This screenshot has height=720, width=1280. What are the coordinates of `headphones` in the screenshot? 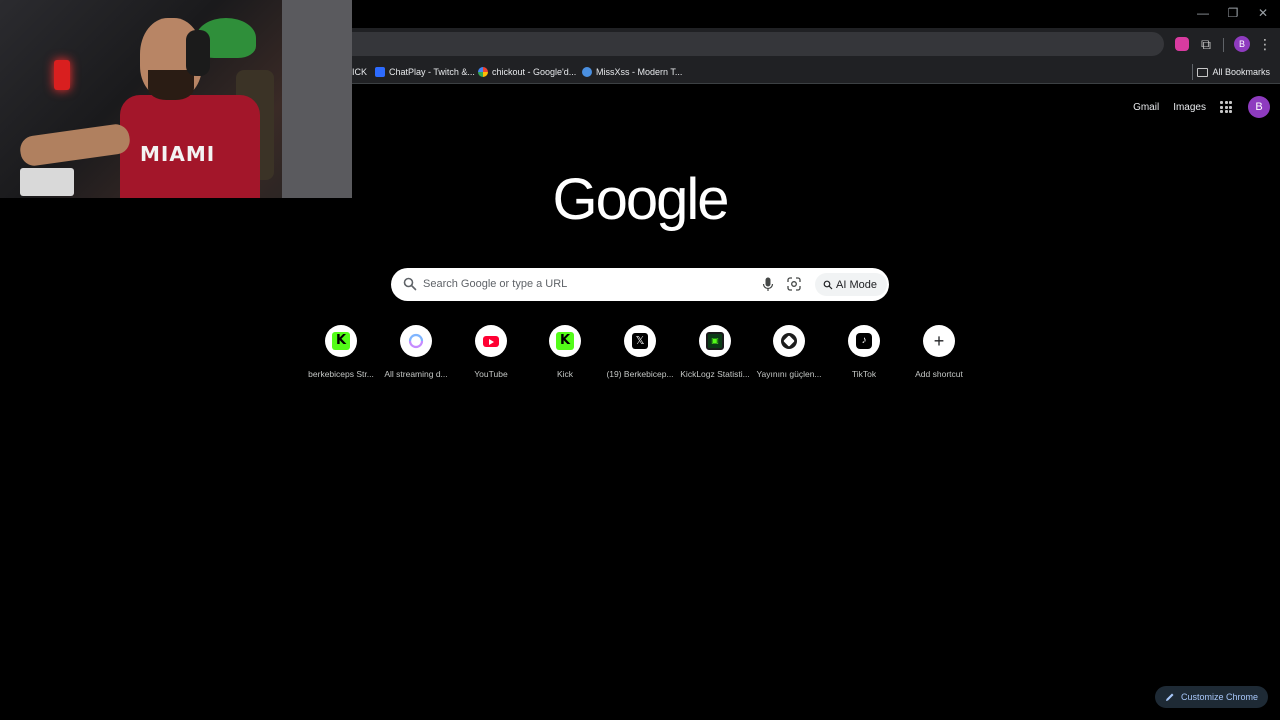 It's located at (198, 53).